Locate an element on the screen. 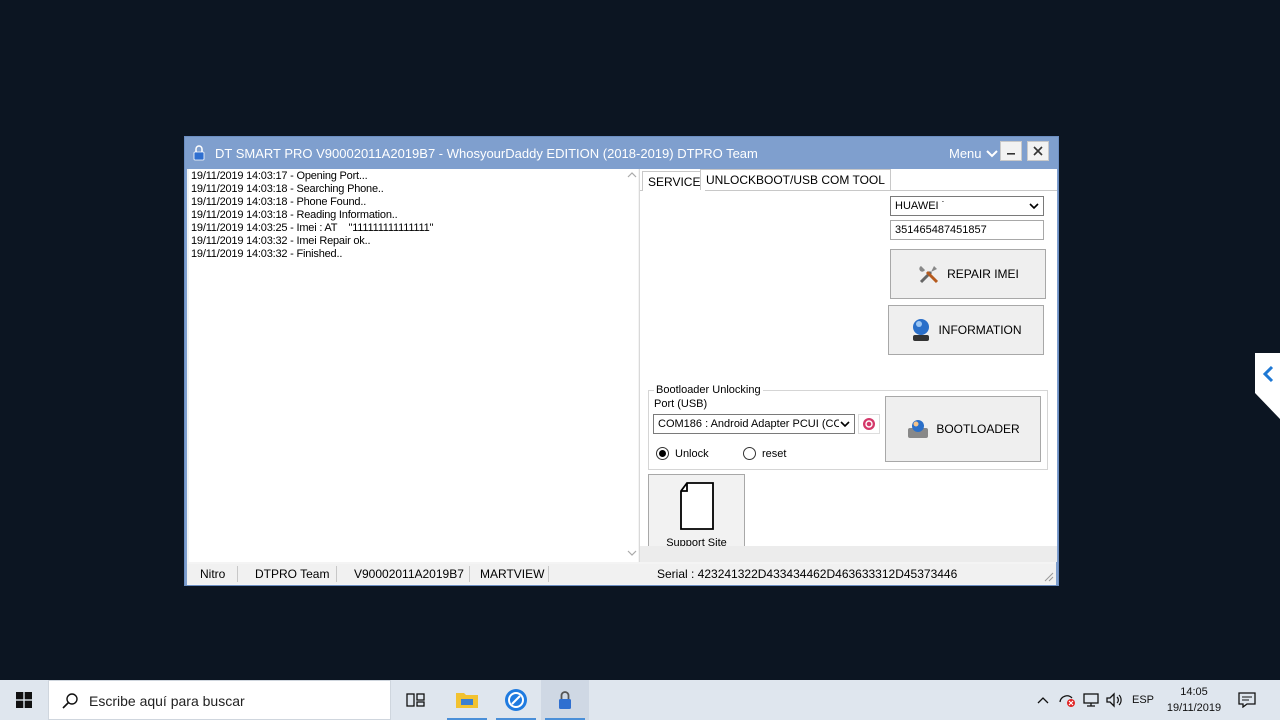 The image size is (1280, 720). search-placeholder: Escribe aquí para buscar is located at coordinates (167, 701).